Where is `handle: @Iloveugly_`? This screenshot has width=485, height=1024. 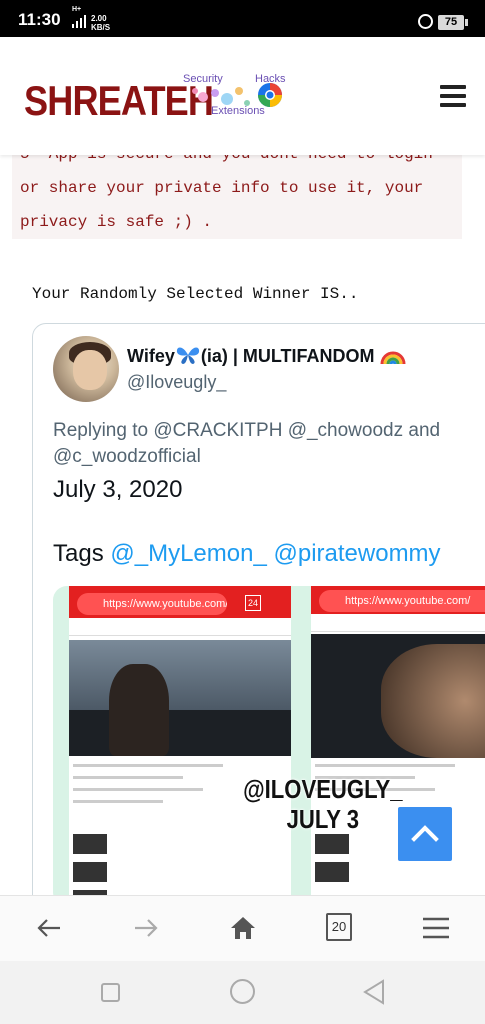
handle: @Iloveugly_ is located at coordinates (176, 382).